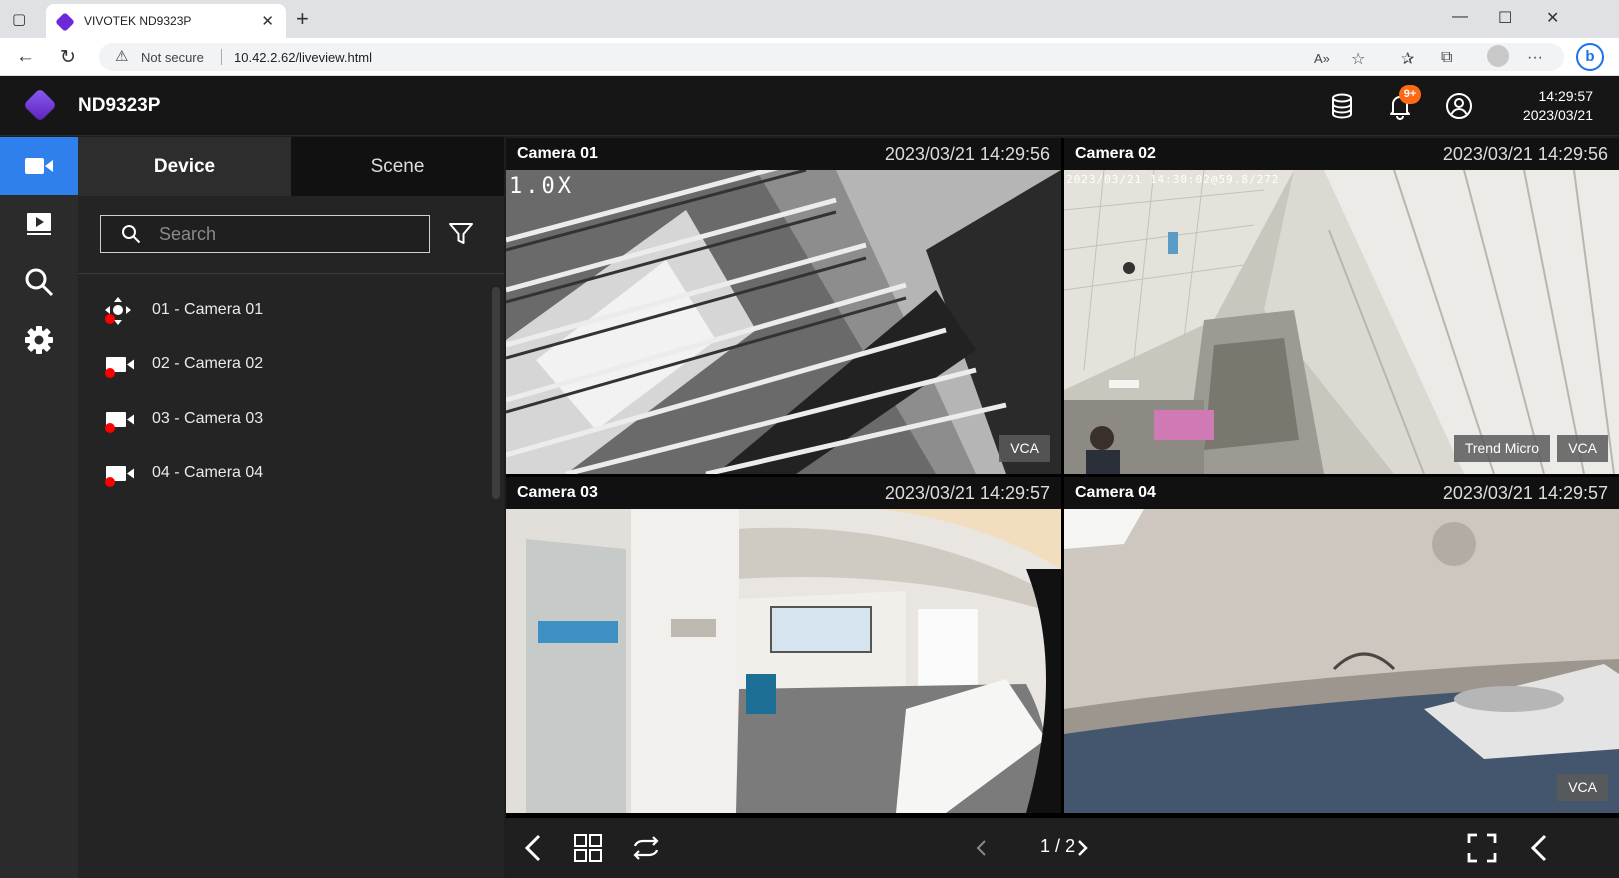  Describe the element at coordinates (1115, 492) in the screenshot. I see `tile-camera-name: Camera 04` at that location.